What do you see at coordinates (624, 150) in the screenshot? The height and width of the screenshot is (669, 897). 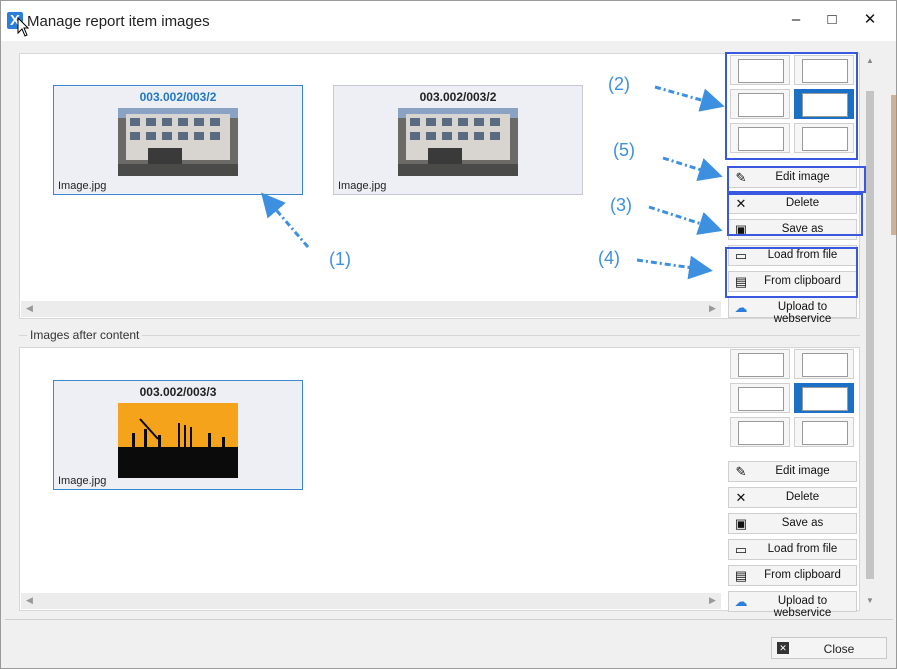 I see `annotation-label: (5)` at bounding box center [624, 150].